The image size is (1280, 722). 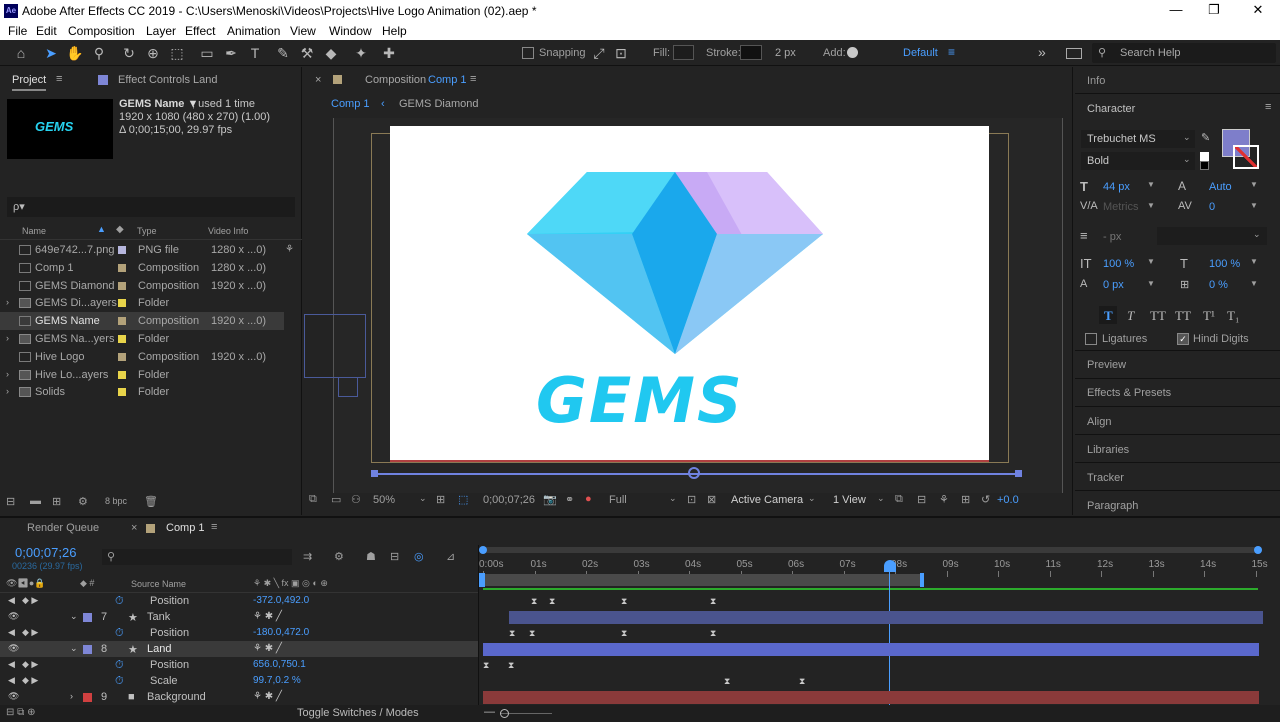 I want to click on zoom-out-icon: —, so click(x=489, y=712).